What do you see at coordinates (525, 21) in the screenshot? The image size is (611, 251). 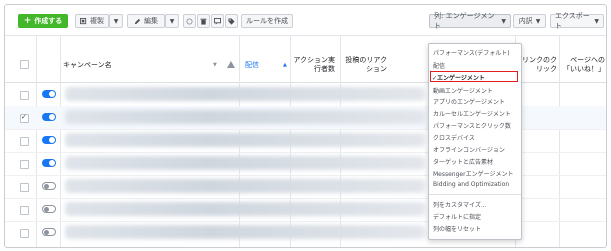 I see `breakdown-label: 内訳` at bounding box center [525, 21].